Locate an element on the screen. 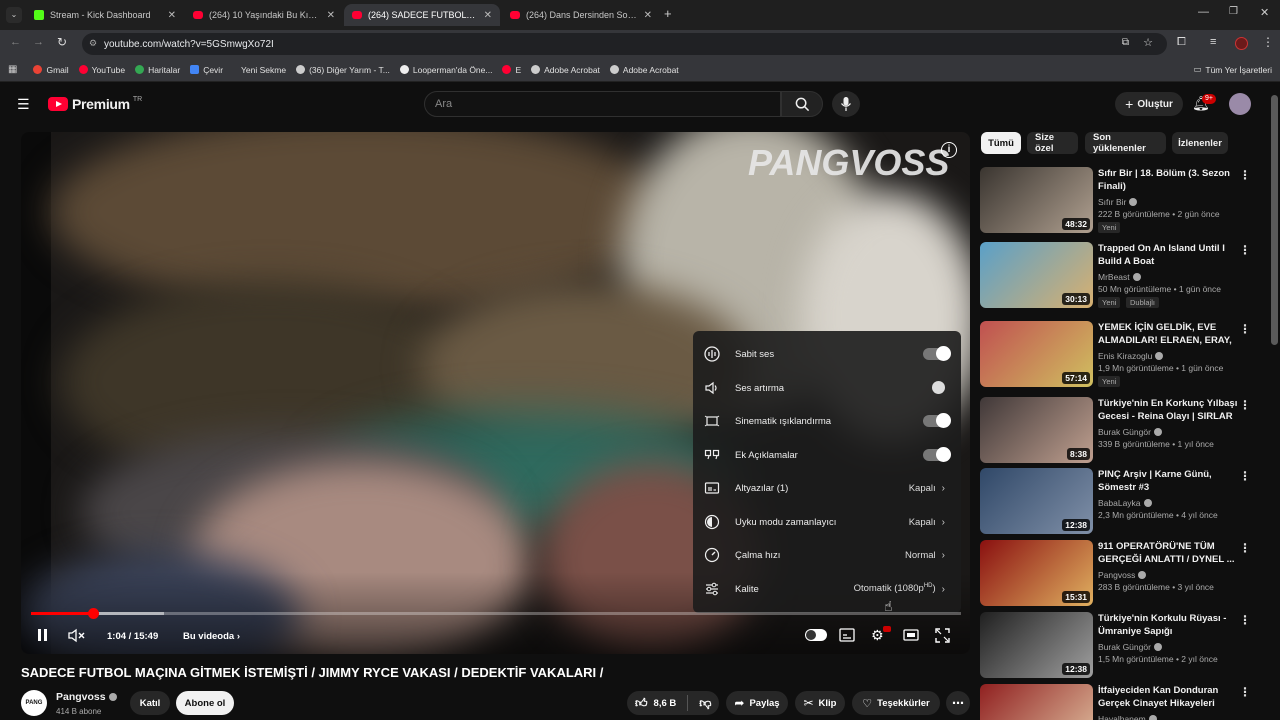  pause-button is located at coordinates (42, 635).